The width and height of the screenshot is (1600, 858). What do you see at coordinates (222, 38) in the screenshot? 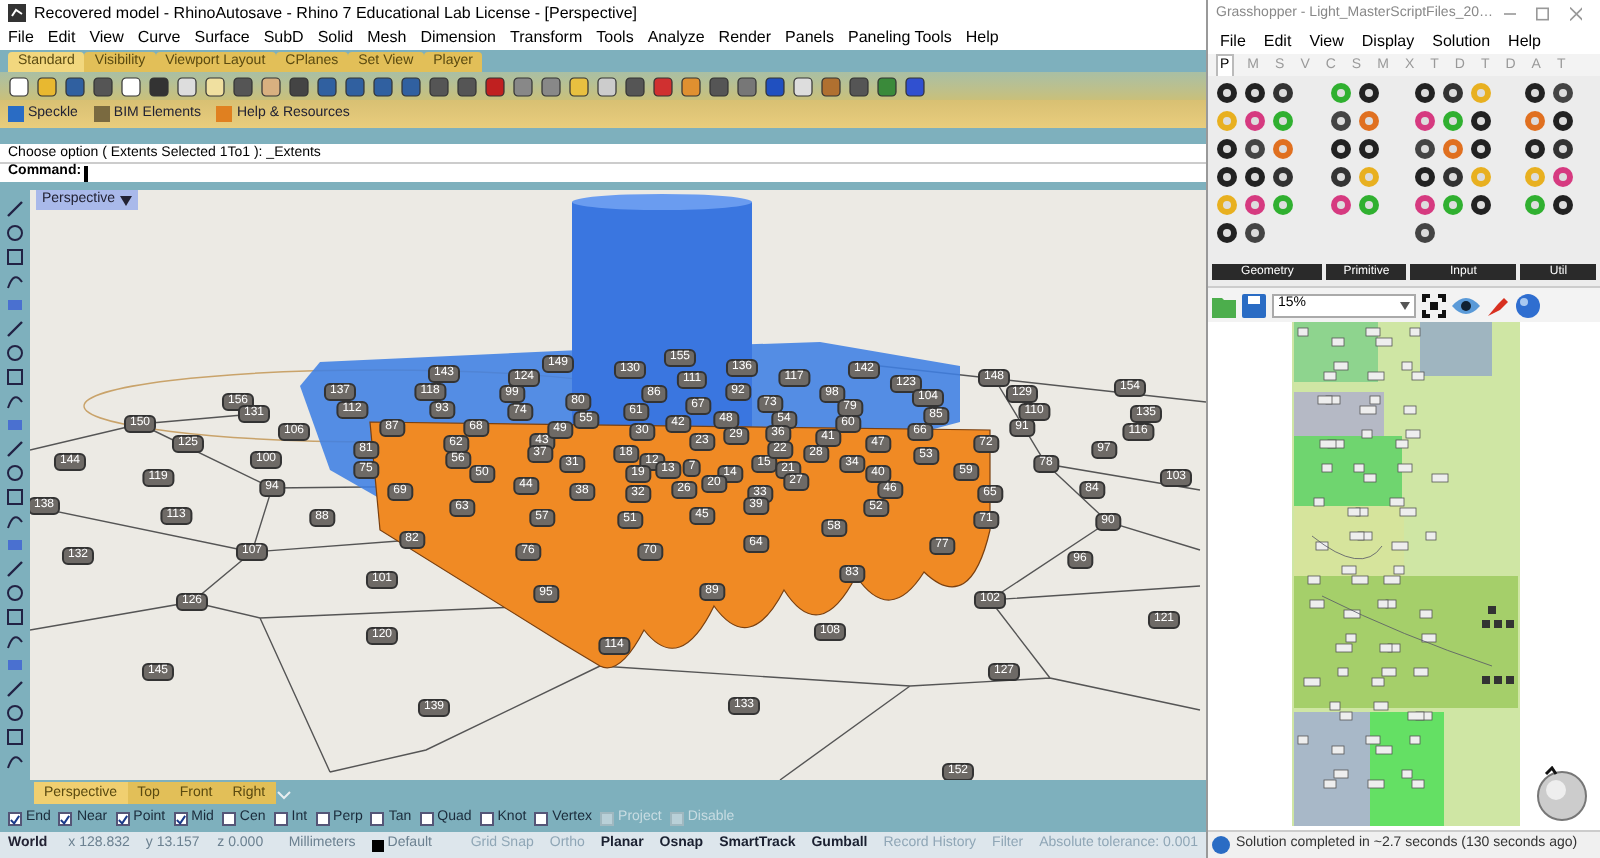
I see `menu-item: Surface` at bounding box center [222, 38].